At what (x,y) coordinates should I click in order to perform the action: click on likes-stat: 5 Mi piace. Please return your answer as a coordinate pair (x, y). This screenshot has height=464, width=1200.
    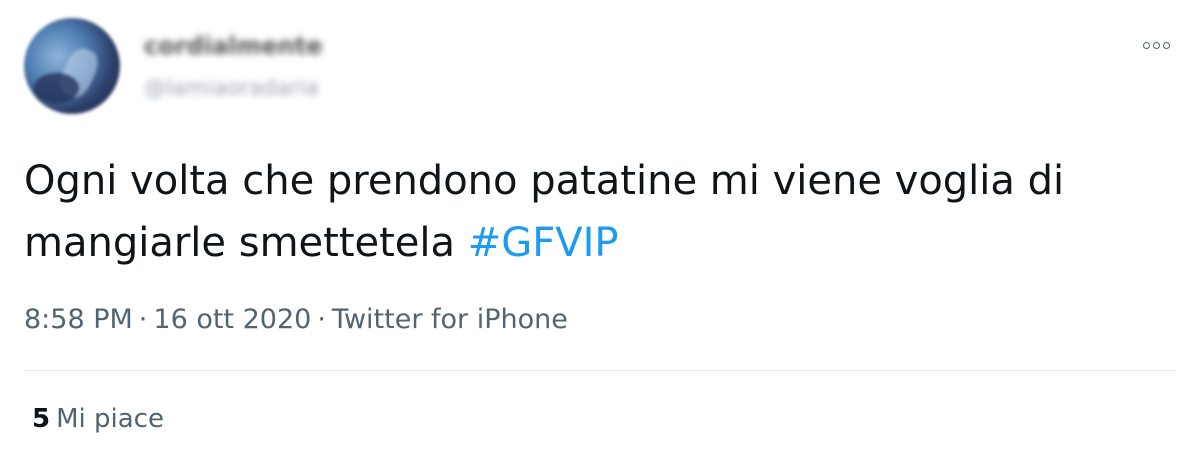
    Looking at the image, I should click on (98, 419).